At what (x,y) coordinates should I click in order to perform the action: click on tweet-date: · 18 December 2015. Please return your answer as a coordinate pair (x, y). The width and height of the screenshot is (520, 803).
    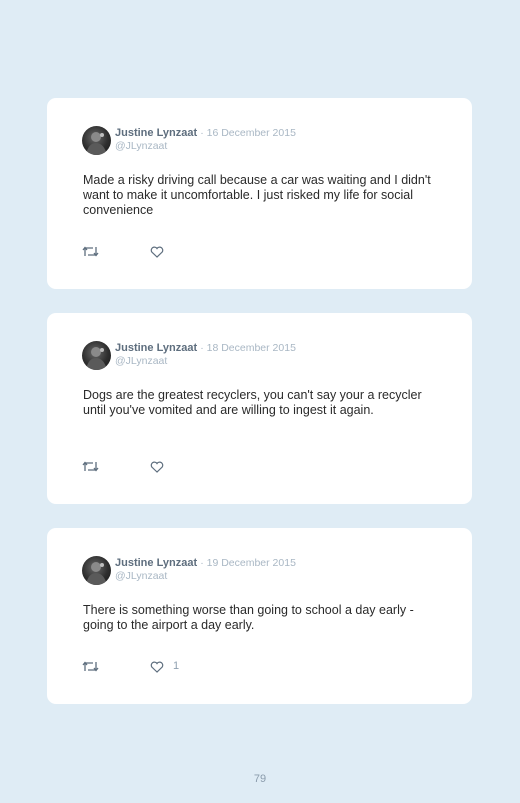
    Looking at the image, I should click on (248, 348).